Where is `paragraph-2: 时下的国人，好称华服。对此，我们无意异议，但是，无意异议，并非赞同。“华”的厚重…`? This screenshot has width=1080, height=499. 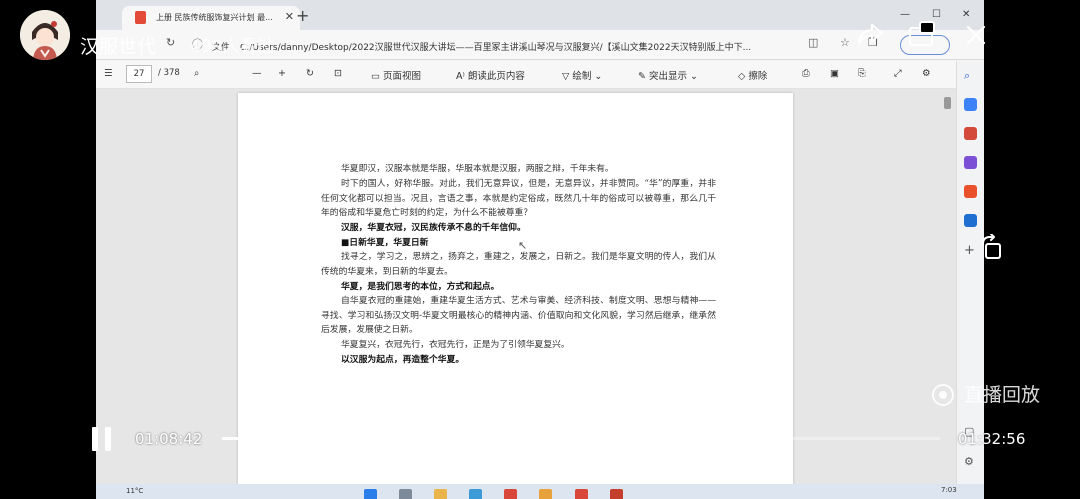
paragraph-2: 时下的国人，好称华服。对此，我们无意异议，但是，无意异议，并非赞同。“华”的厚重… is located at coordinates (518, 199).